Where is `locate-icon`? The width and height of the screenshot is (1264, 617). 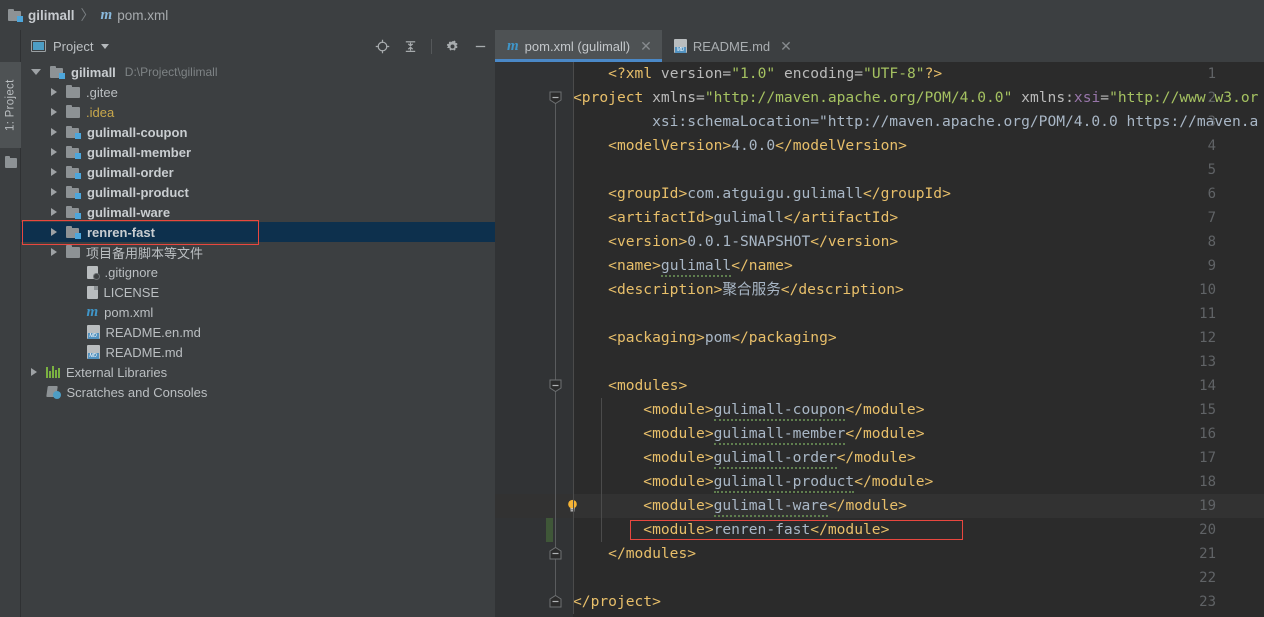
locate-icon is located at coordinates (382, 46).